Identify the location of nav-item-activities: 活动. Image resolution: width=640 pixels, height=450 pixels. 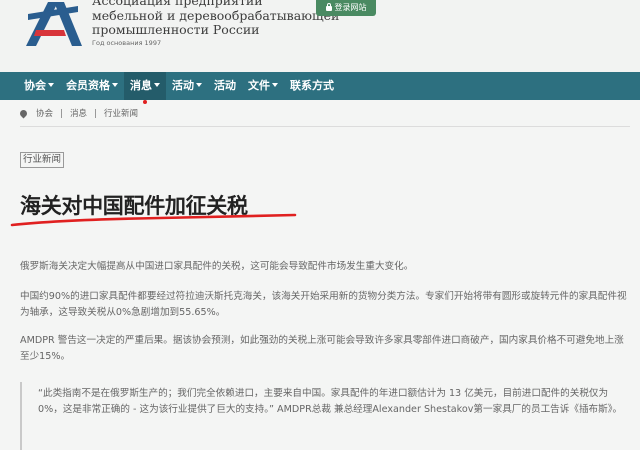
(225, 86).